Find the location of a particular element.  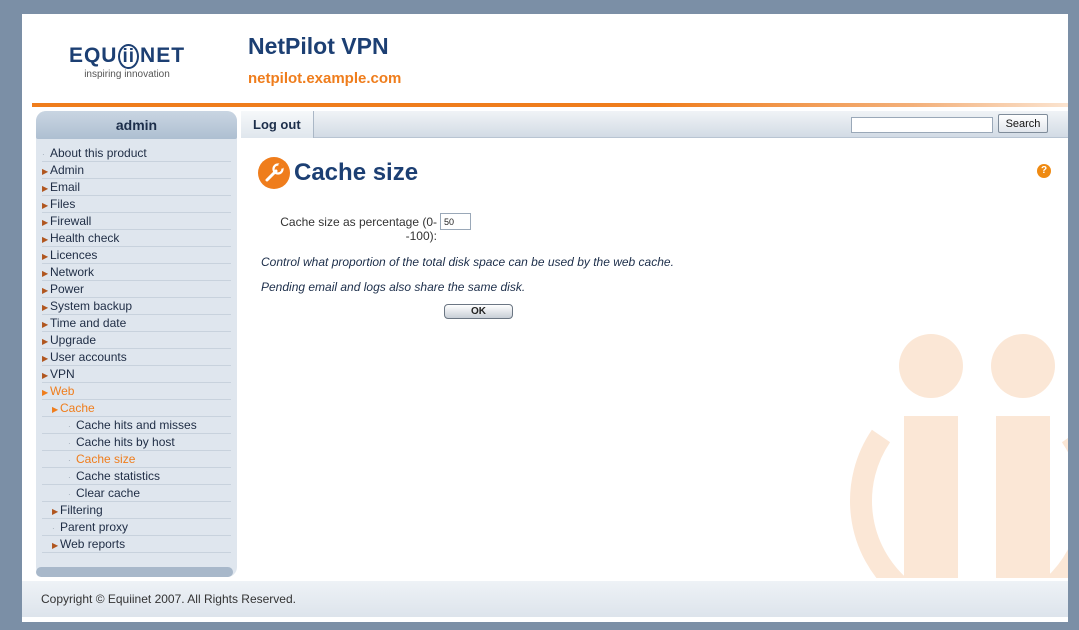

search-input is located at coordinates (922, 125).